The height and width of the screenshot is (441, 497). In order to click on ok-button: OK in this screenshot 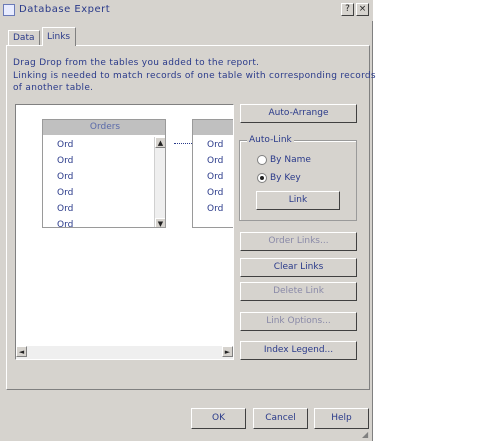, I will do `click(218, 418)`.